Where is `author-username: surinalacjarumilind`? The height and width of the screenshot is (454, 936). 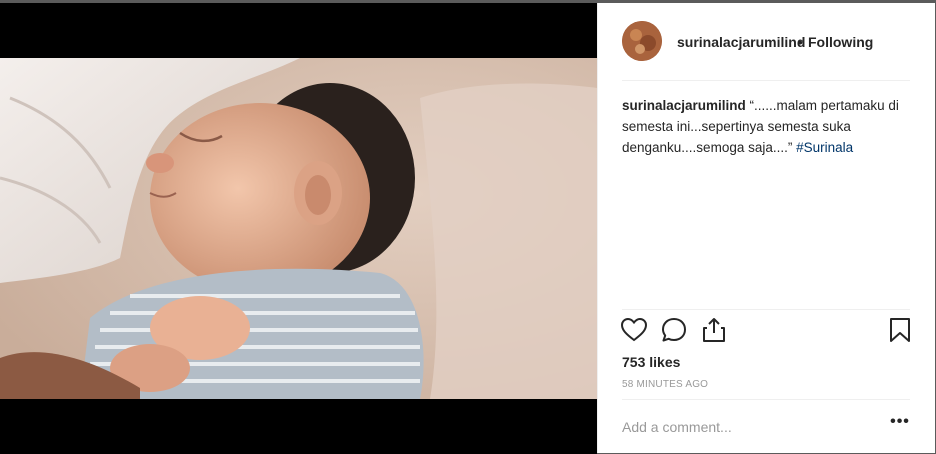 author-username: surinalacjarumilind is located at coordinates (741, 42).